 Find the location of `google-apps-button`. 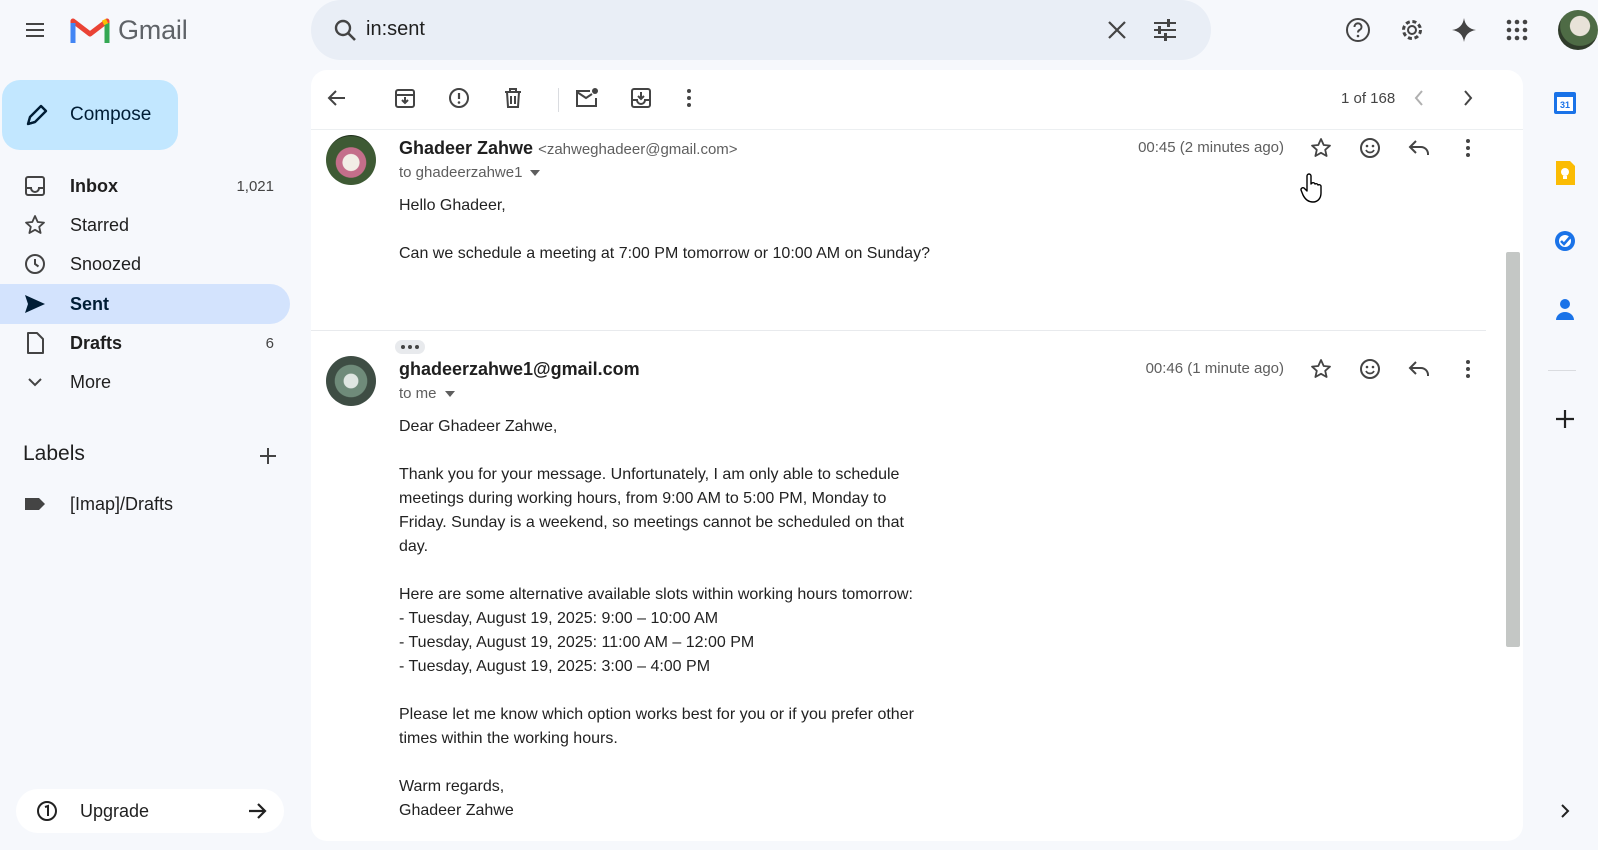

google-apps-button is located at coordinates (1517, 30).